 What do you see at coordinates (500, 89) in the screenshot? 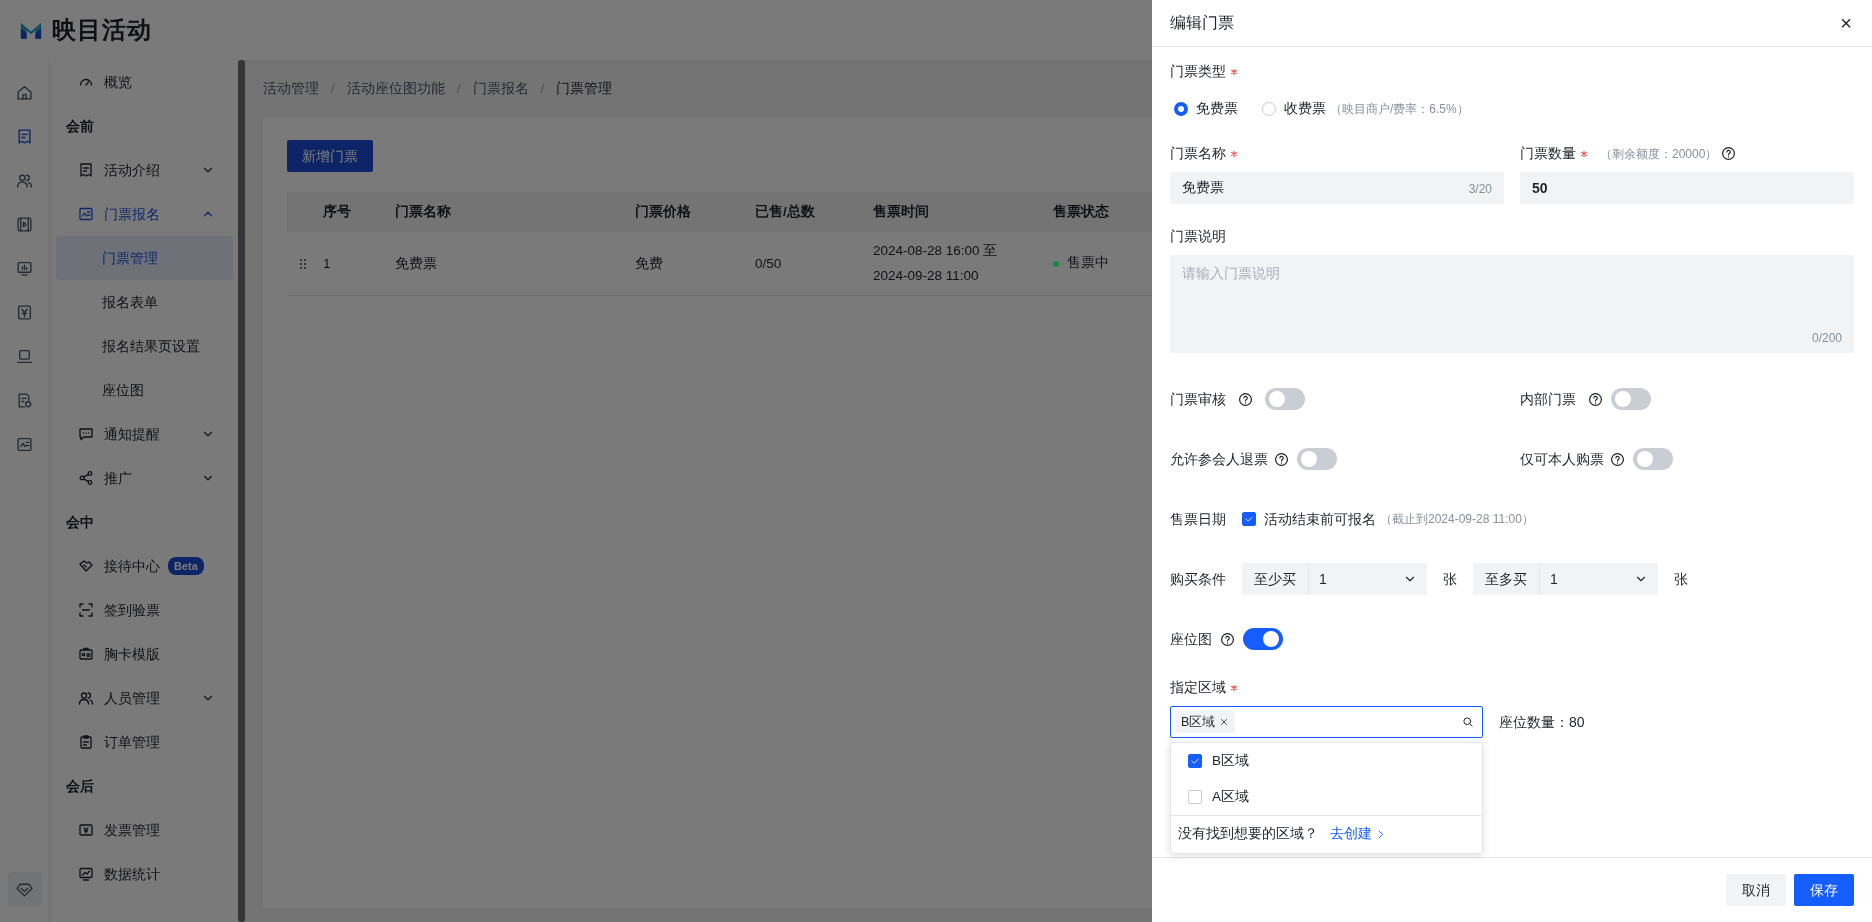
I see `breadcrumb-link: 门票报名` at bounding box center [500, 89].